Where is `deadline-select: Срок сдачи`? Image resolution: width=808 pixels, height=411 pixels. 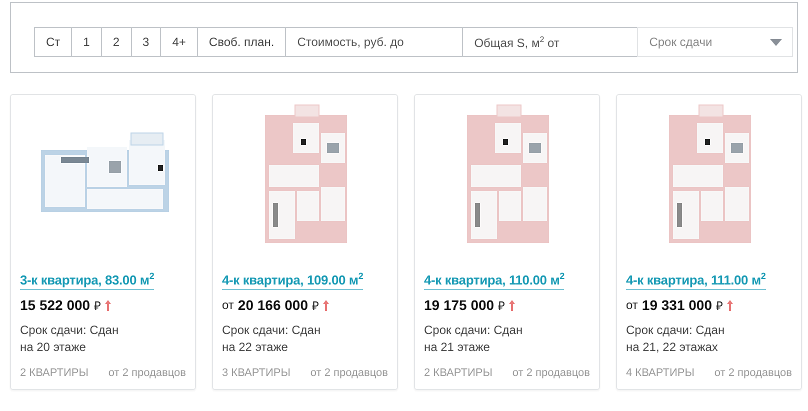 deadline-select: Срок сдачи is located at coordinates (715, 42).